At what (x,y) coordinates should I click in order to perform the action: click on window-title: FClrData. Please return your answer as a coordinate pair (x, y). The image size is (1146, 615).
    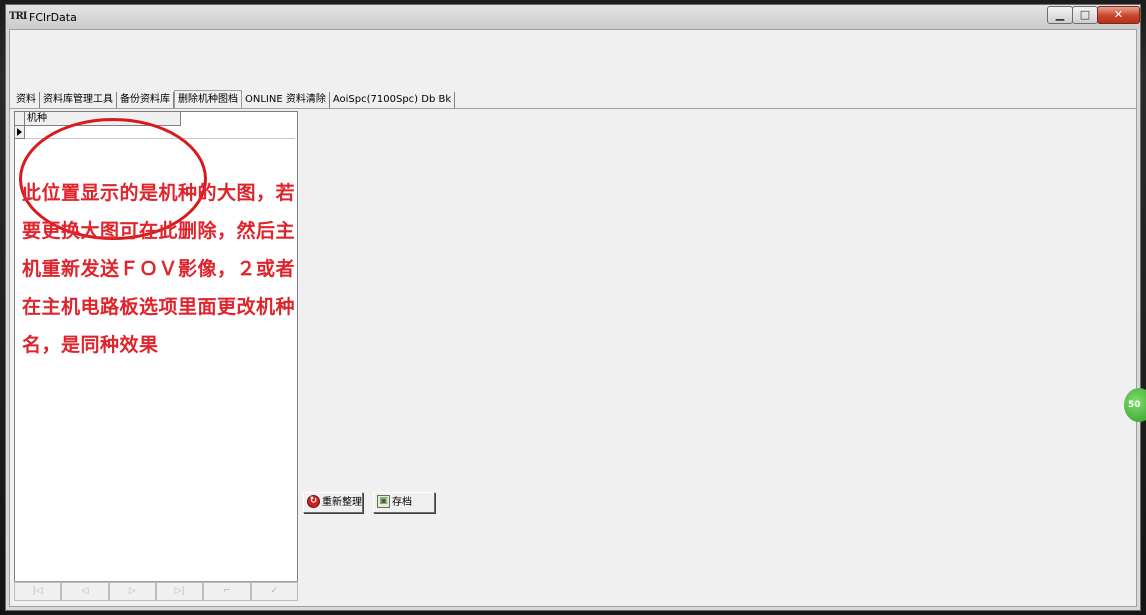
    Looking at the image, I should click on (53, 17).